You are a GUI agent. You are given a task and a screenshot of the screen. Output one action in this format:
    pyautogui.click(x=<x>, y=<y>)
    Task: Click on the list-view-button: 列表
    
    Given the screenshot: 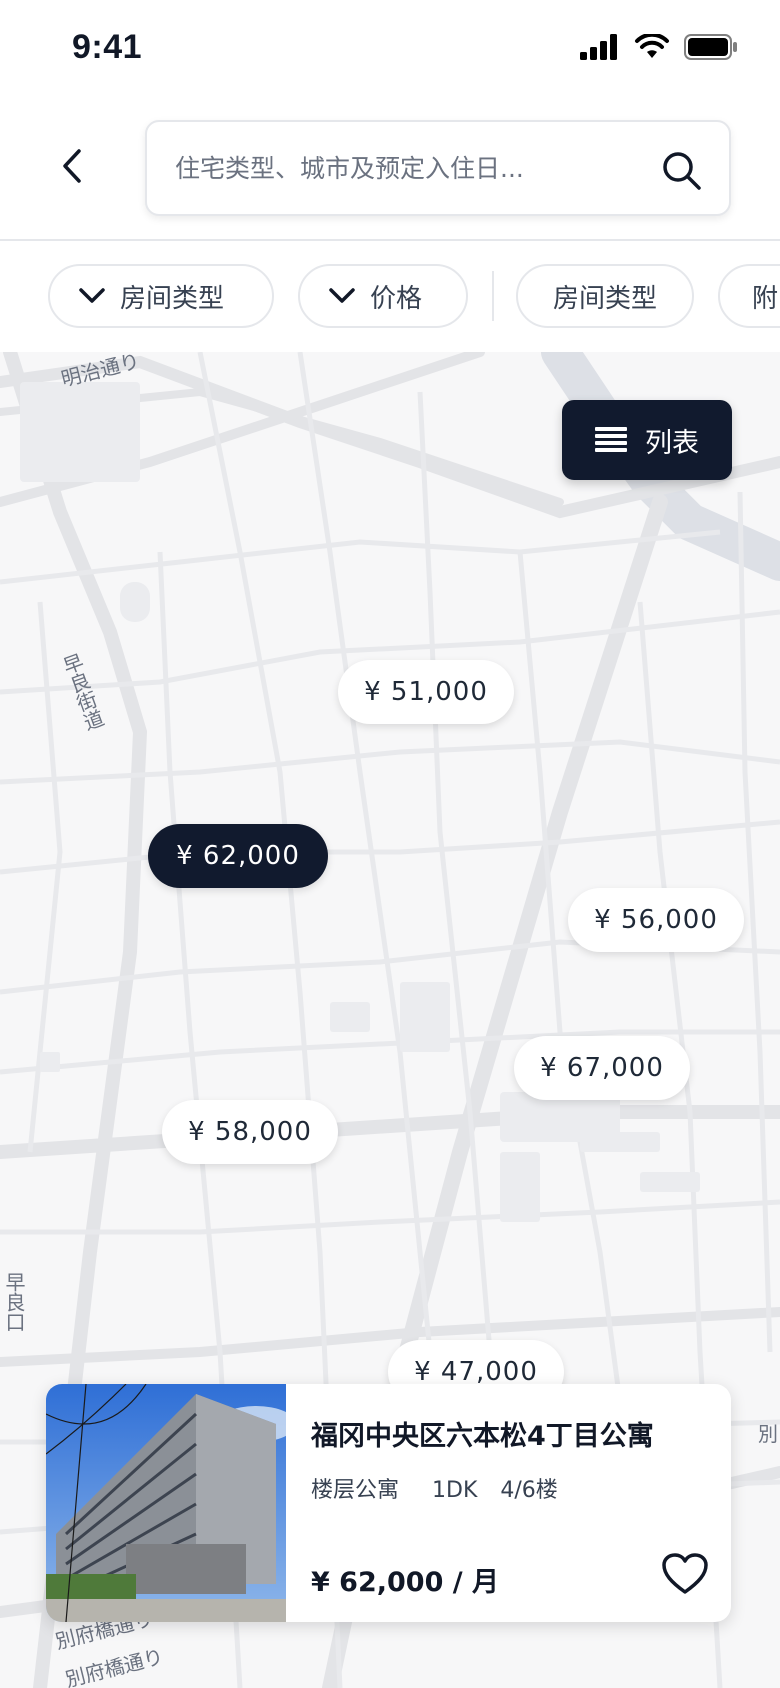 What is the action you would take?
    pyautogui.click(x=647, y=440)
    